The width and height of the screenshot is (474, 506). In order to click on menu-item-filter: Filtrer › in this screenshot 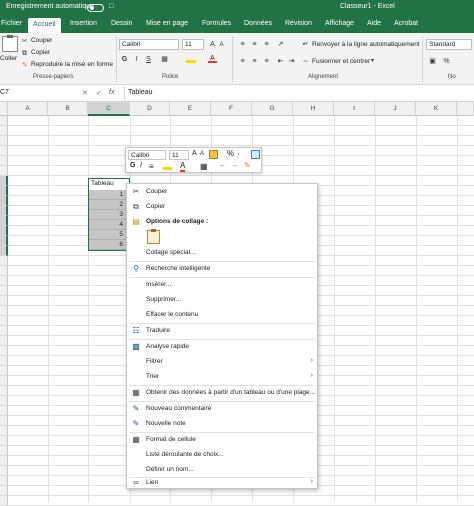, I will do `click(222, 362)`.